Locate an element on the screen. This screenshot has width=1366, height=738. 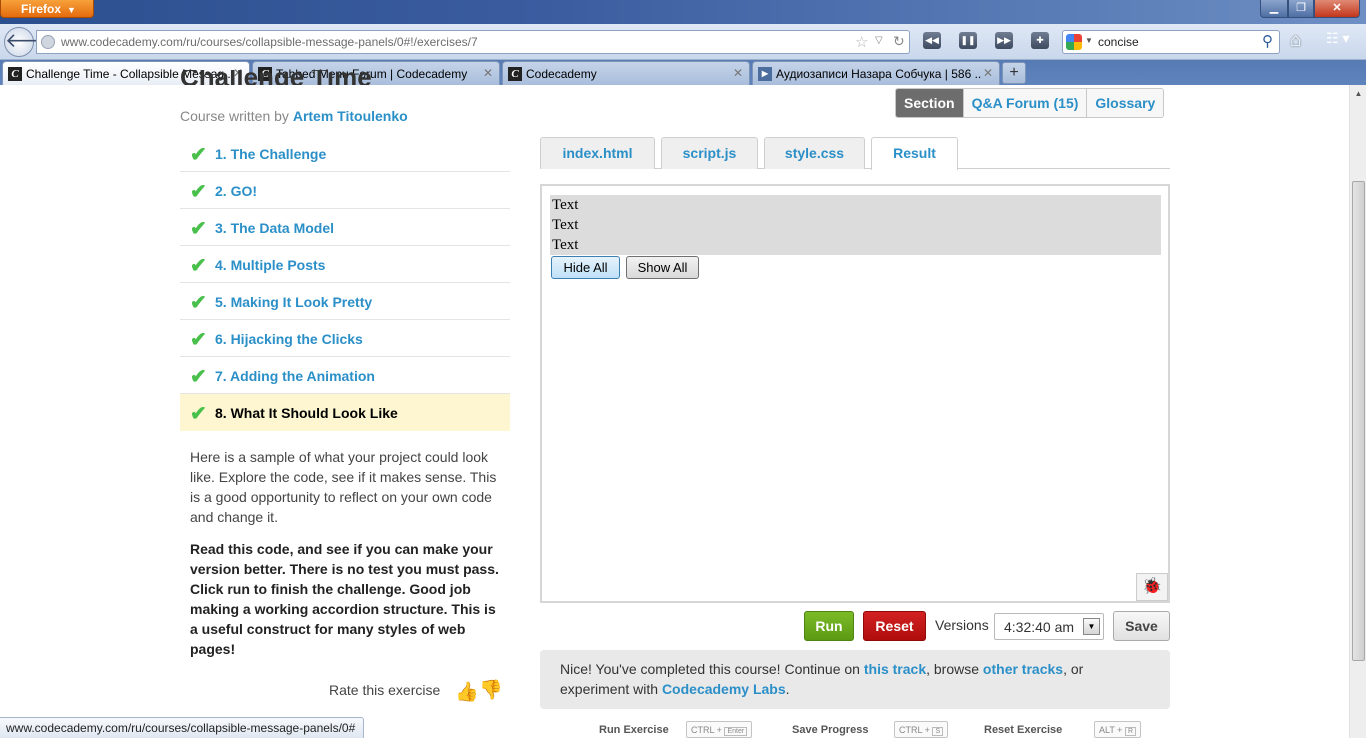
title-bar: Firefox ▼ ▁ ❐ ✕ is located at coordinates (683, 12).